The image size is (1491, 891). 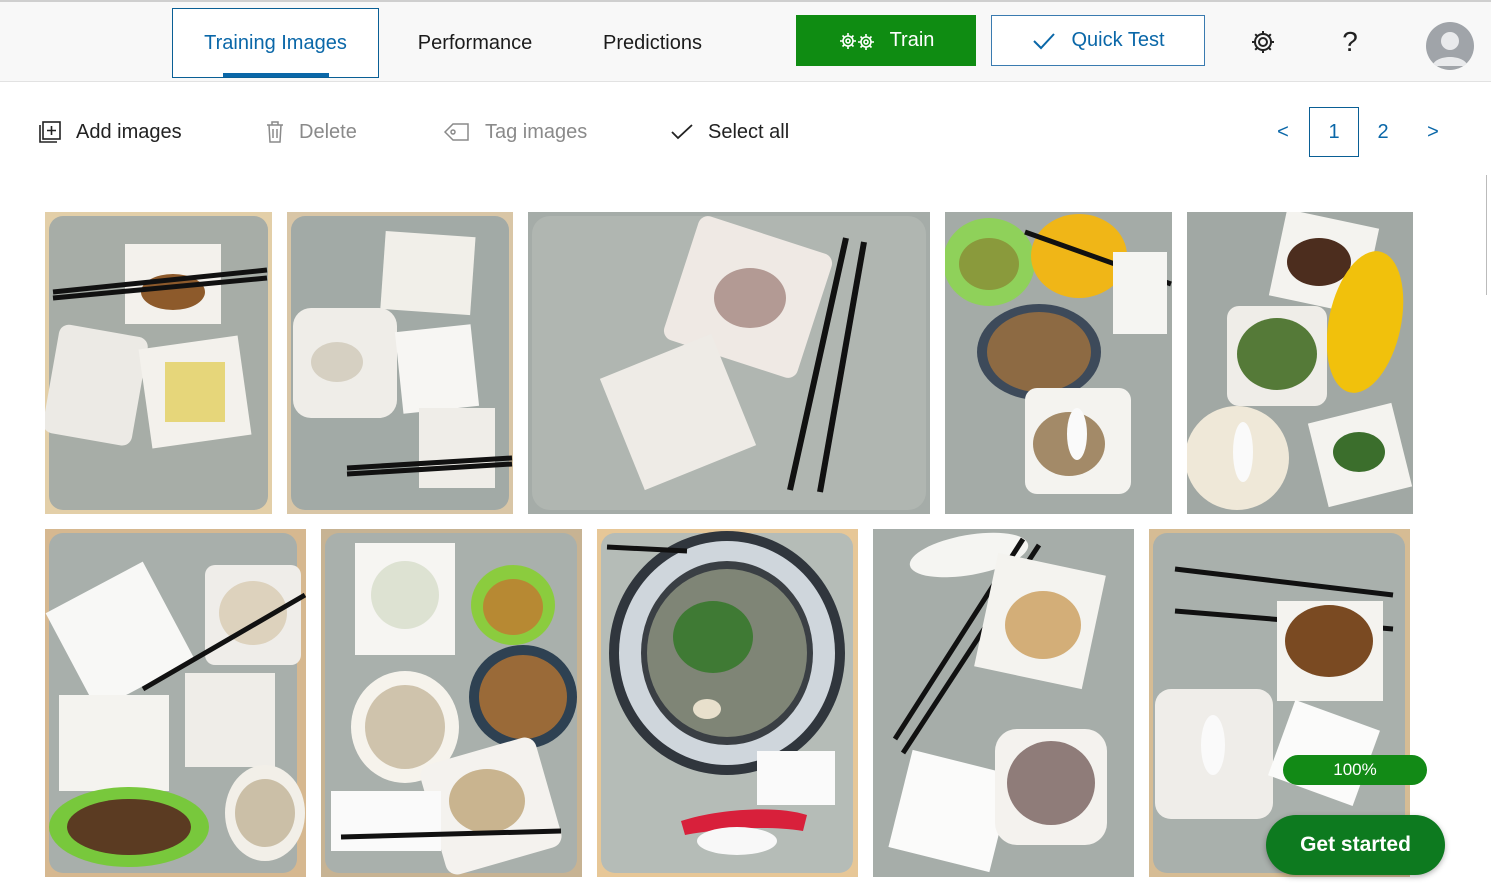 I want to click on pagination-prev: <, so click(x=1283, y=132).